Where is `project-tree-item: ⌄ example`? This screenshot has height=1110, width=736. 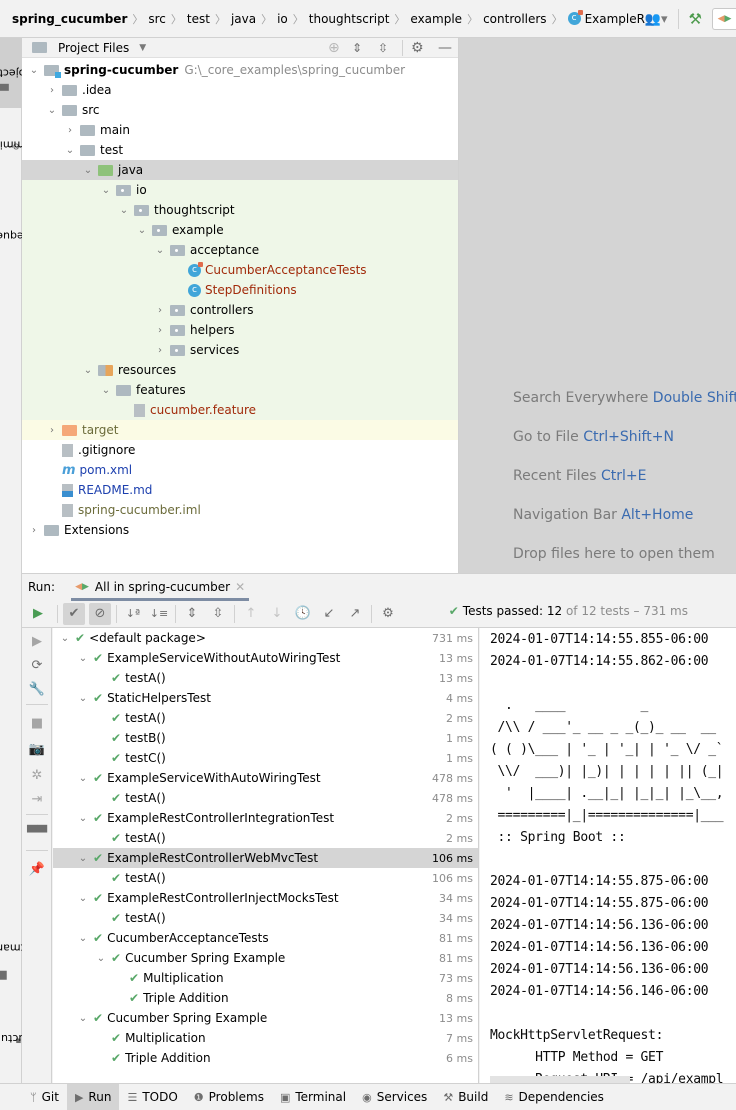 project-tree-item: ⌄ example is located at coordinates (240, 230).